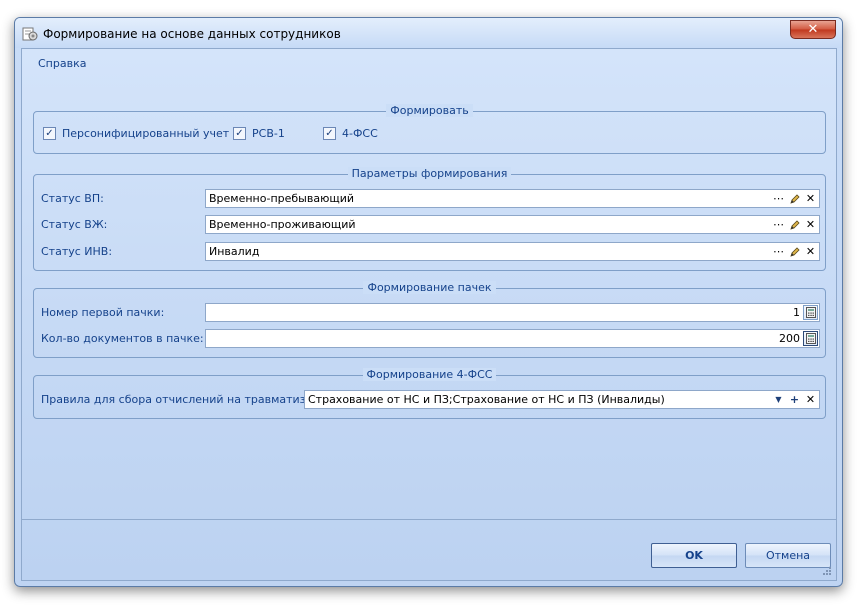  I want to click on footer-separator, so click(429, 519).